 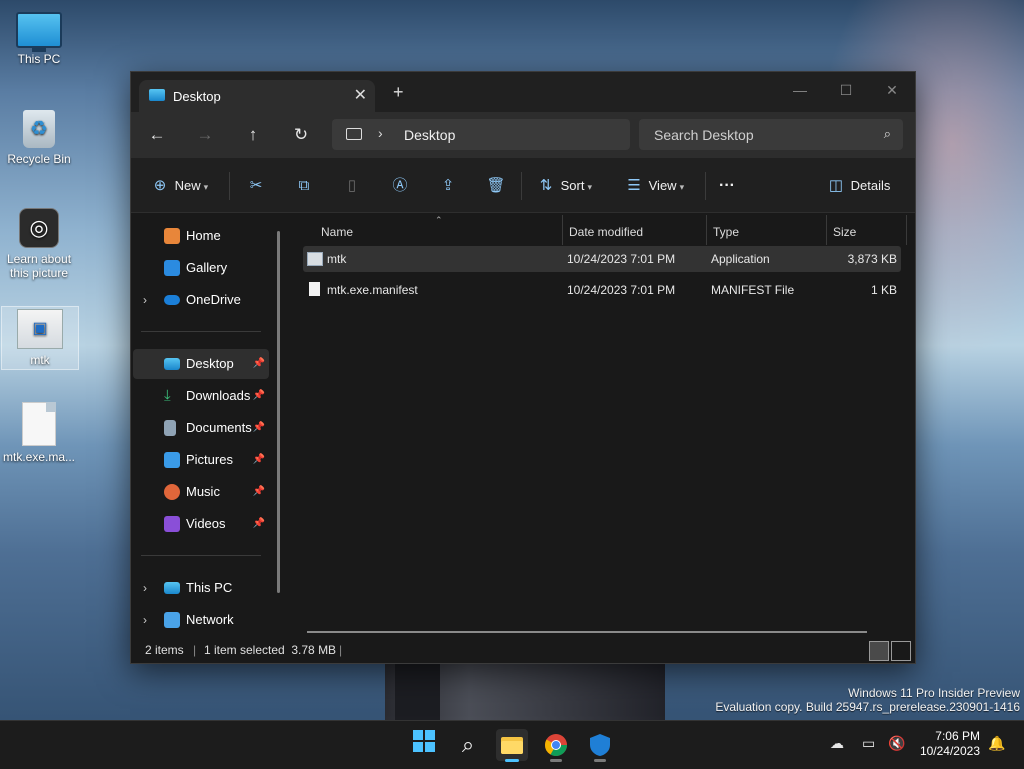 I want to click on clipboard-icon: ▯, so click(x=352, y=185).